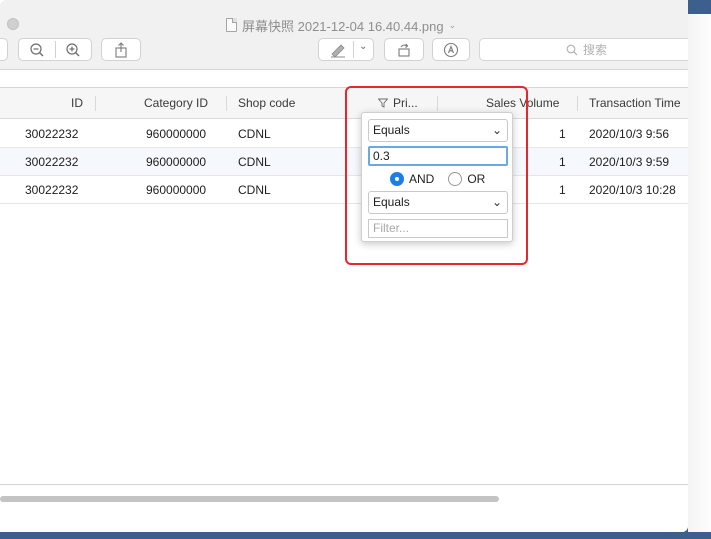 The image size is (711, 539). I want to click on horizontal-scrollbar, so click(249, 499).